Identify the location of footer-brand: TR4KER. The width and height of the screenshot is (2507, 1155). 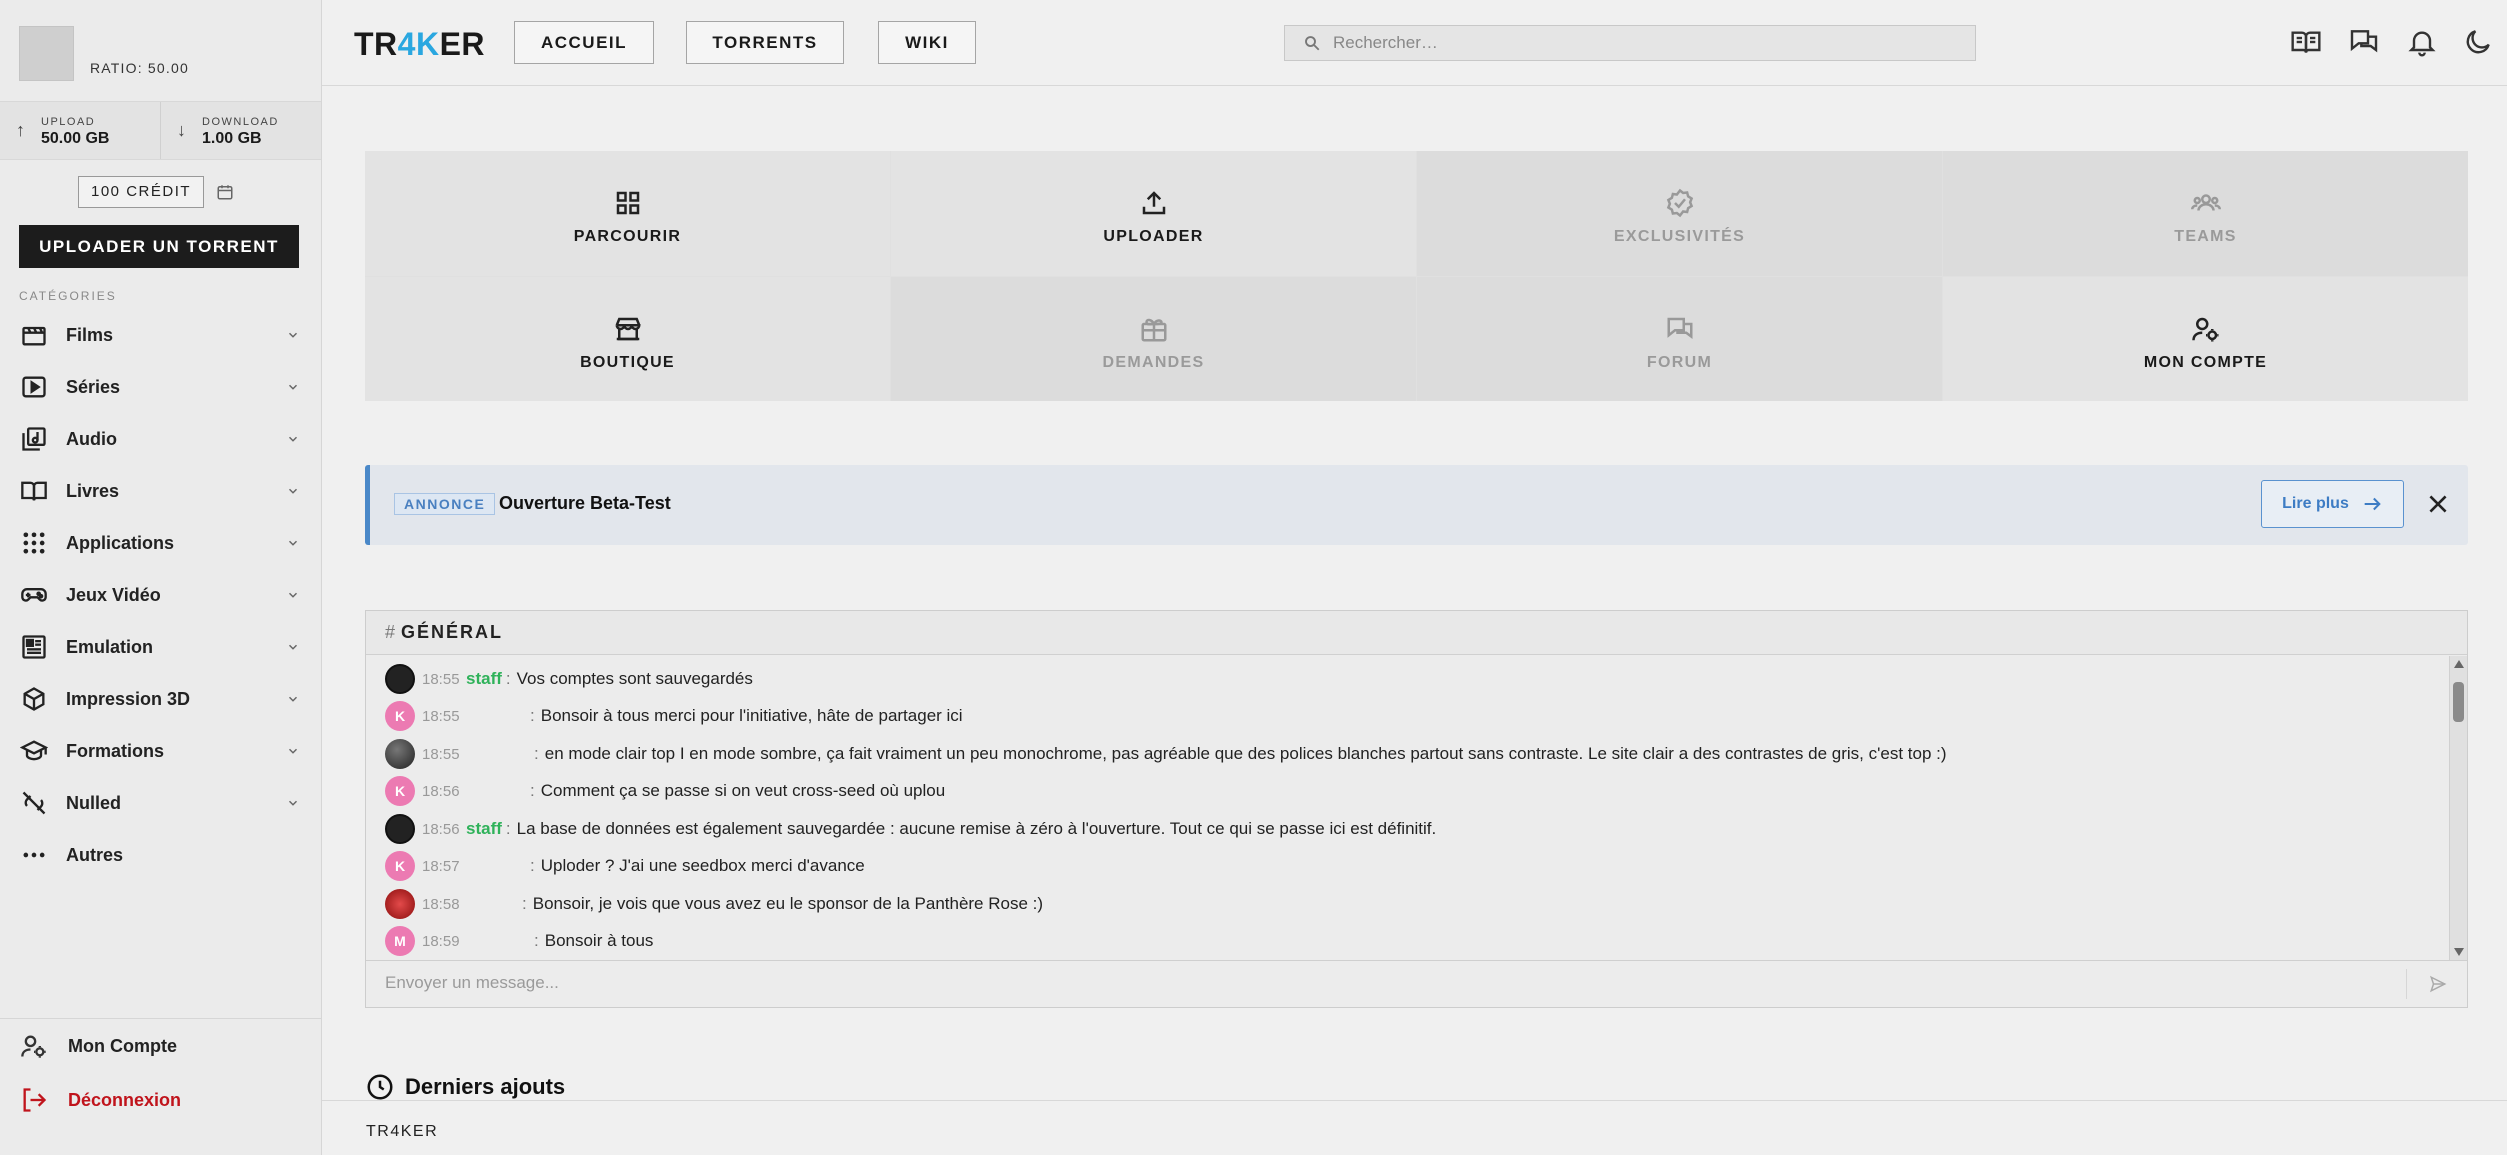
(402, 1131).